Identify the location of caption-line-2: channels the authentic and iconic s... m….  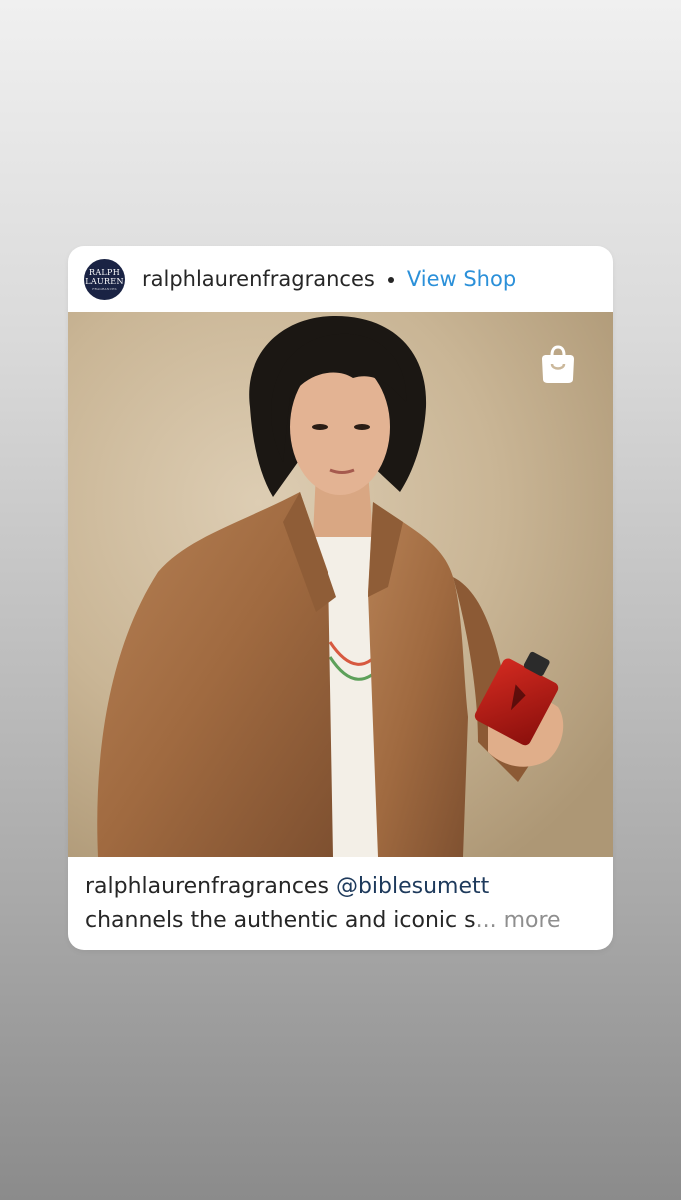
(342, 921).